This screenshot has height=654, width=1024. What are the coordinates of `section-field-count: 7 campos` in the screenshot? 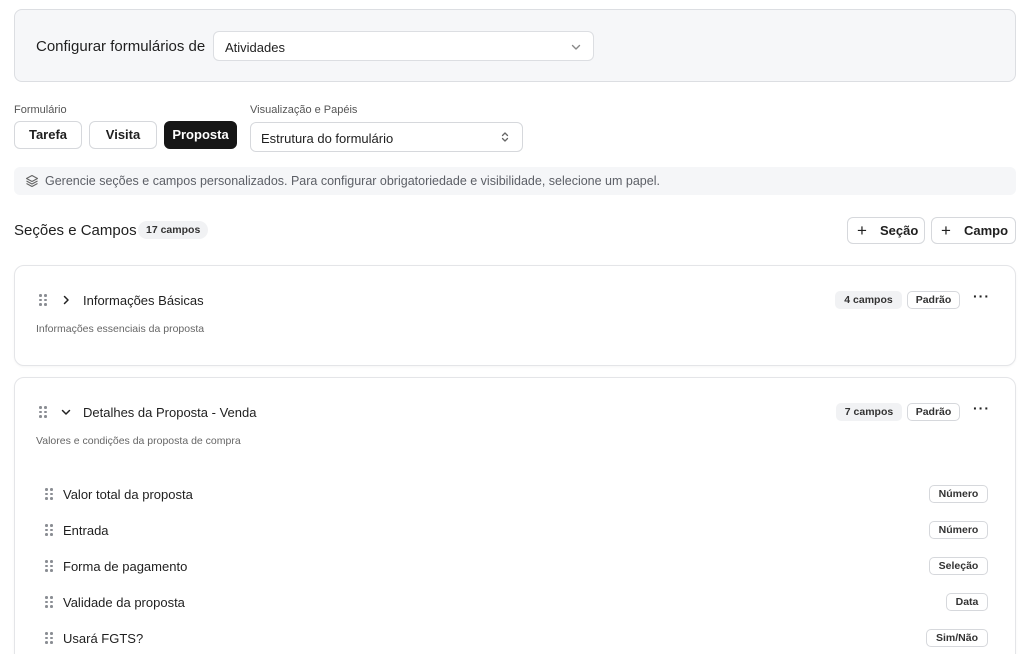 It's located at (869, 412).